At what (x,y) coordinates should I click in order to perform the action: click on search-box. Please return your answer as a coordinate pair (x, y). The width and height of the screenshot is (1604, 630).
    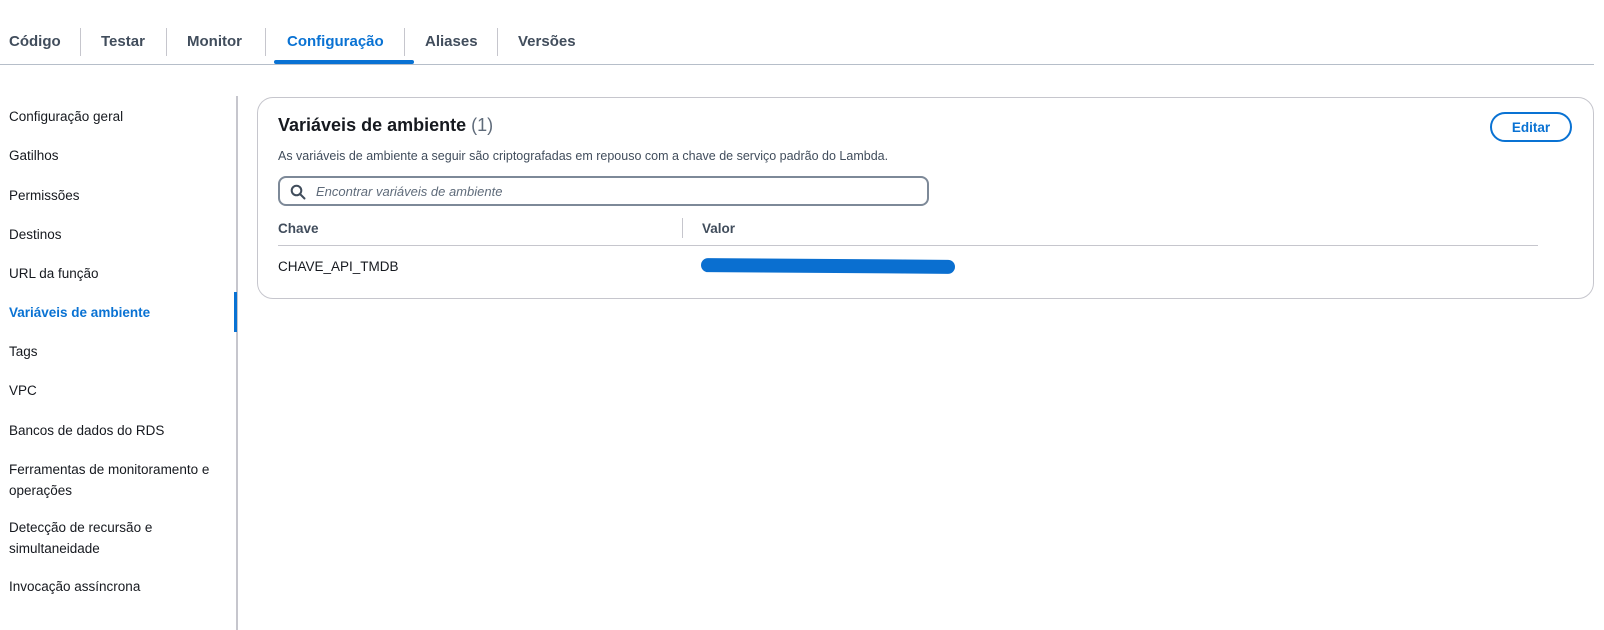
    Looking at the image, I should click on (603, 191).